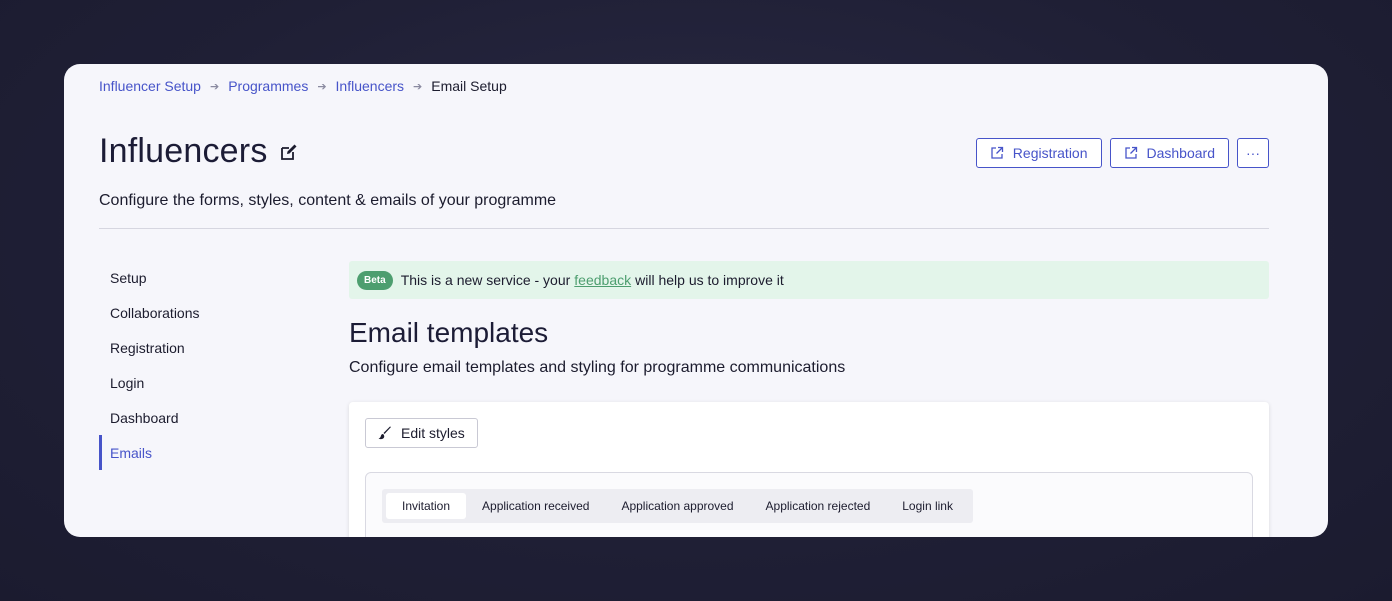  I want to click on banner-text-before: This is a new service - your, so click(485, 280).